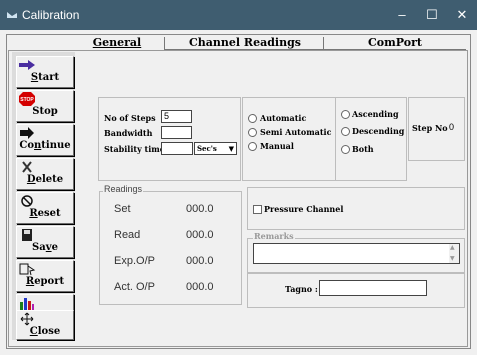 This screenshot has width=477, height=355. What do you see at coordinates (289, 139) in the screenshot?
I see `mode-group` at bounding box center [289, 139].